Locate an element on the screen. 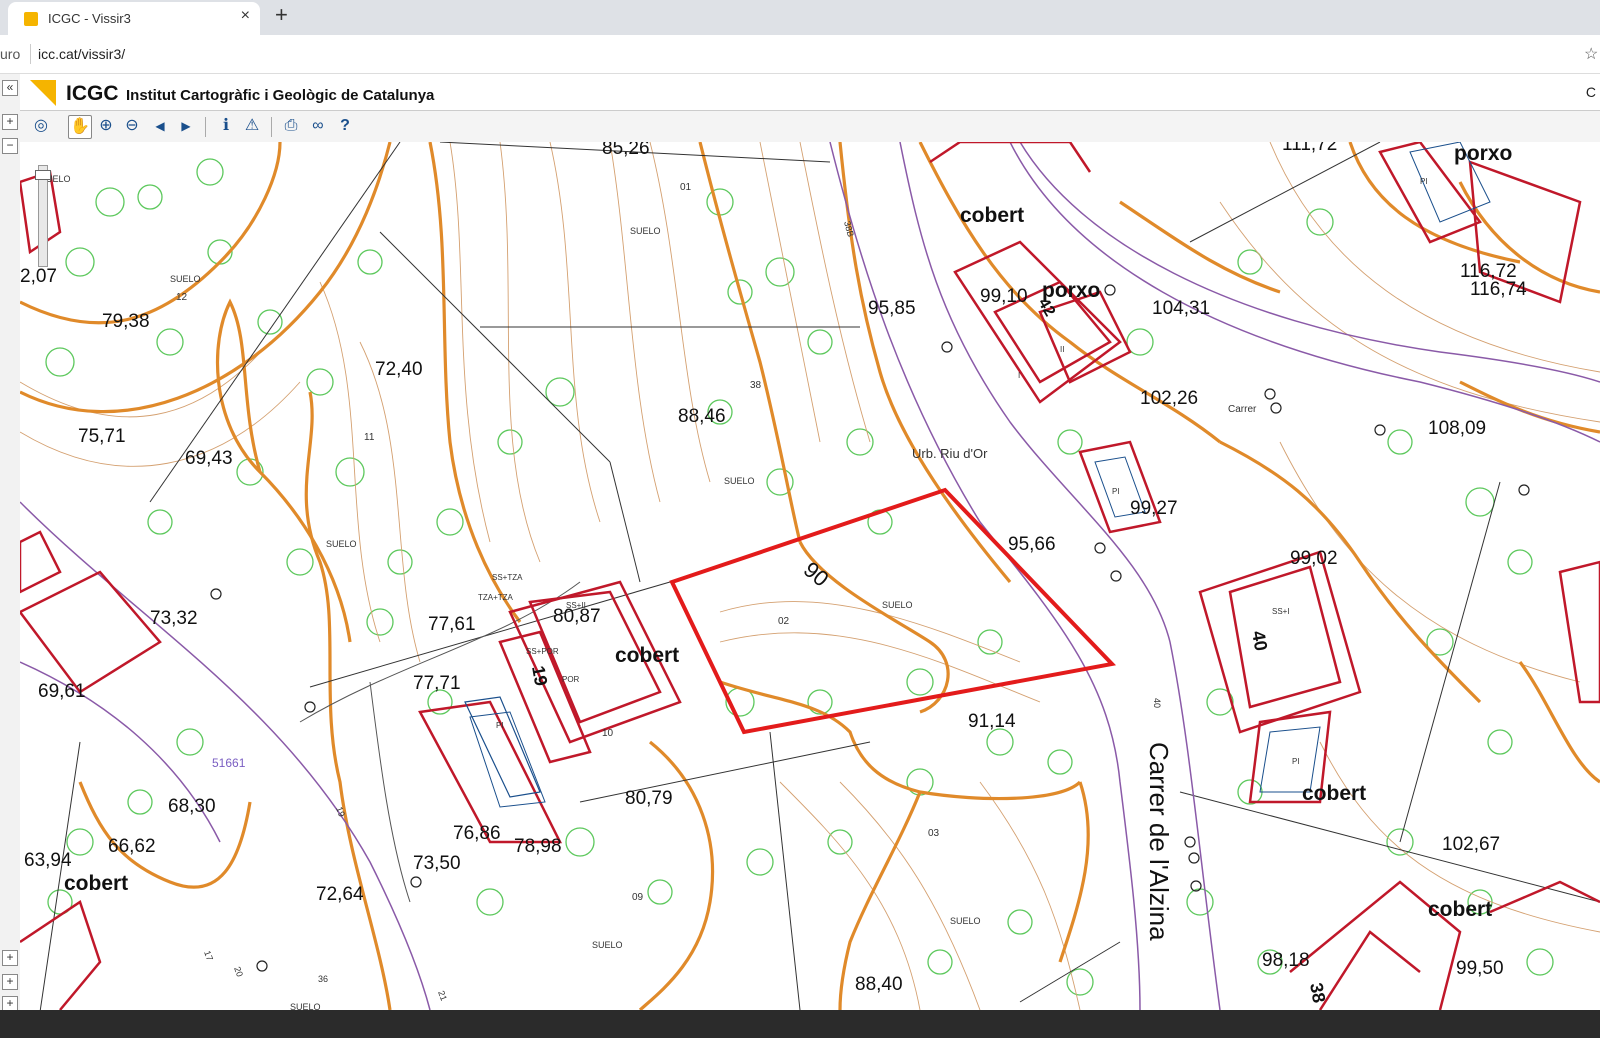 The image size is (1600, 1038). elevation-label: 77,61 is located at coordinates (452, 624).